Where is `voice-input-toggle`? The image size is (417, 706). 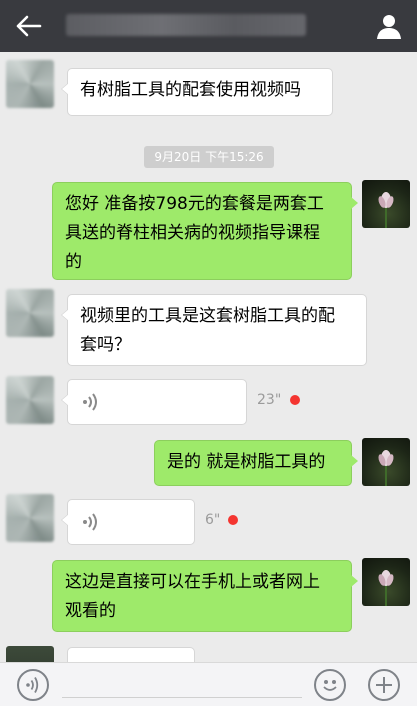
voice-input-toggle is located at coordinates (33, 685).